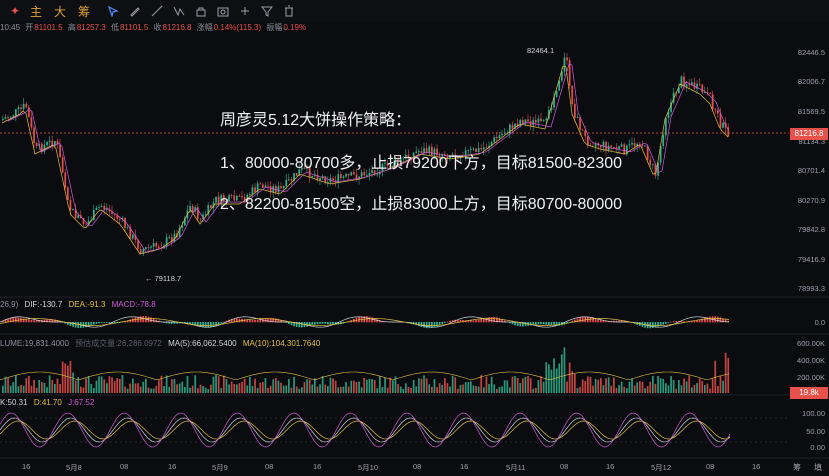 This screenshot has width=829, height=476. Describe the element at coordinates (811, 111) in the screenshot. I see `price-tick: 81569.5` at that location.